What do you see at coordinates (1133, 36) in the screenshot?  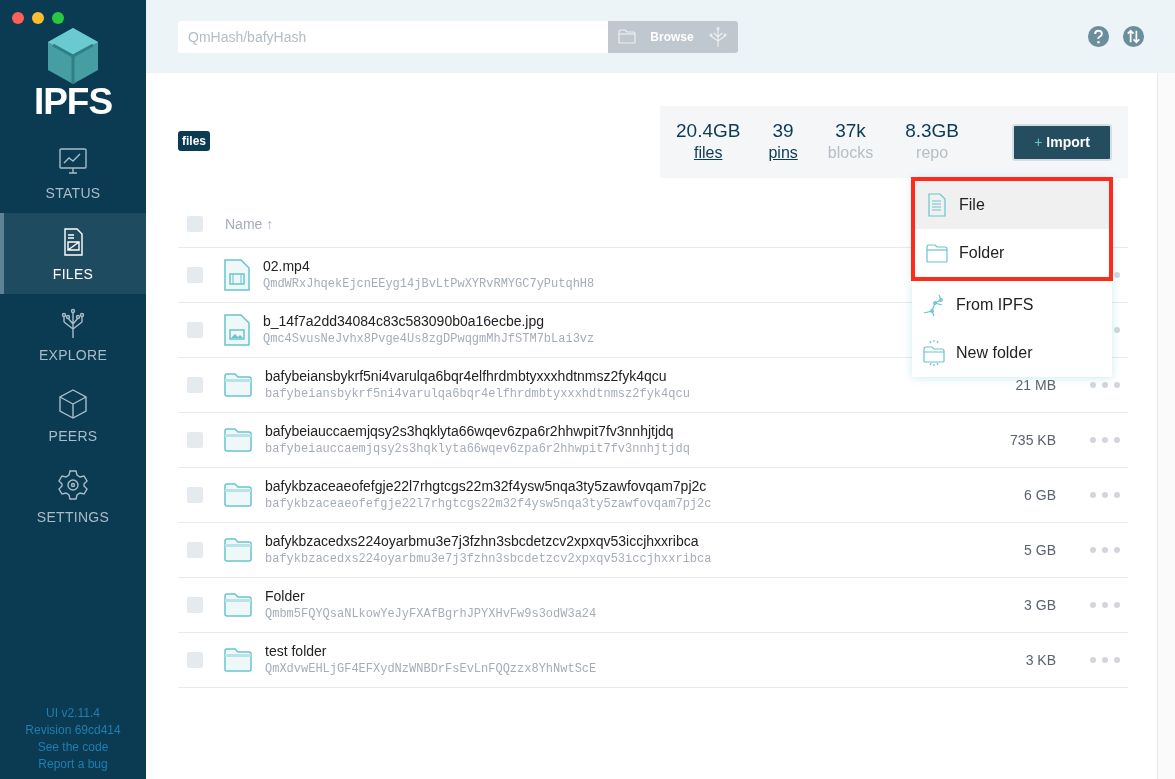 I see `transfer-icon` at bounding box center [1133, 36].